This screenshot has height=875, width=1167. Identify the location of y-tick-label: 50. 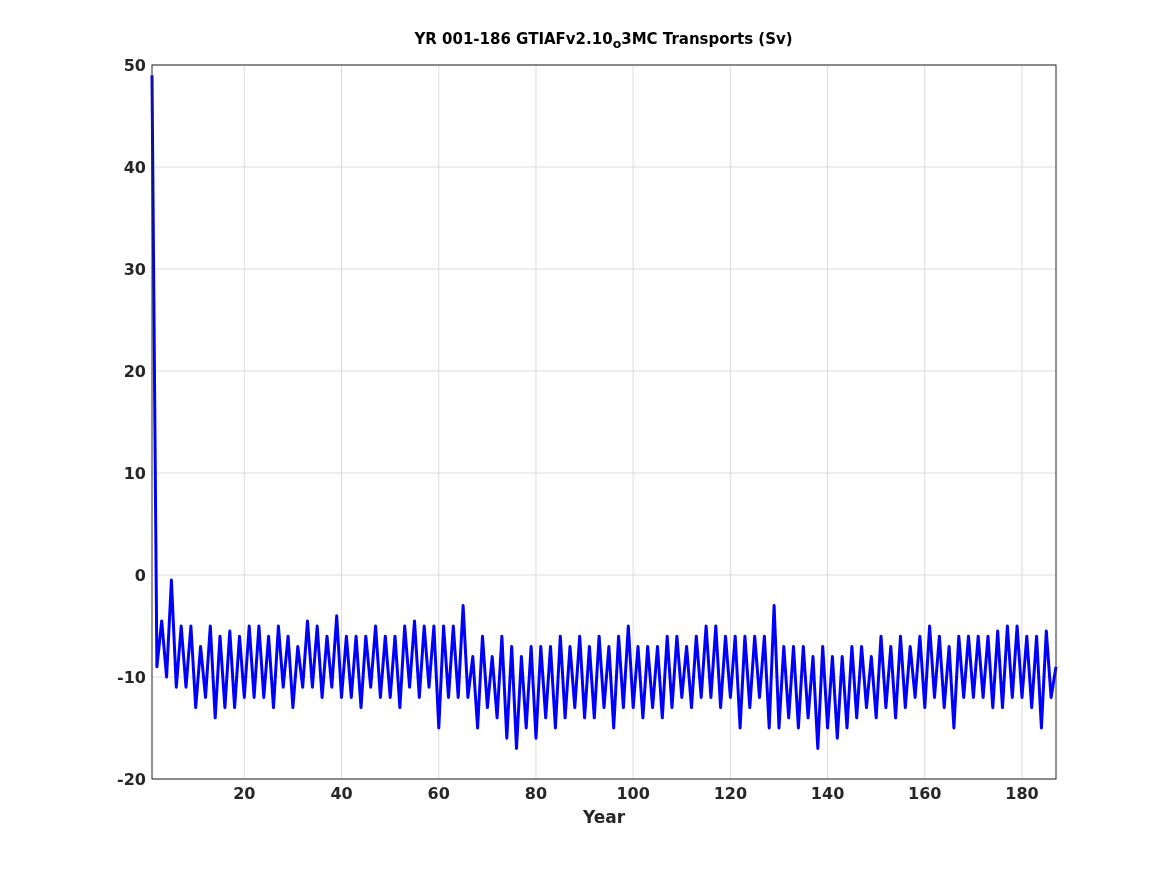
(134, 65).